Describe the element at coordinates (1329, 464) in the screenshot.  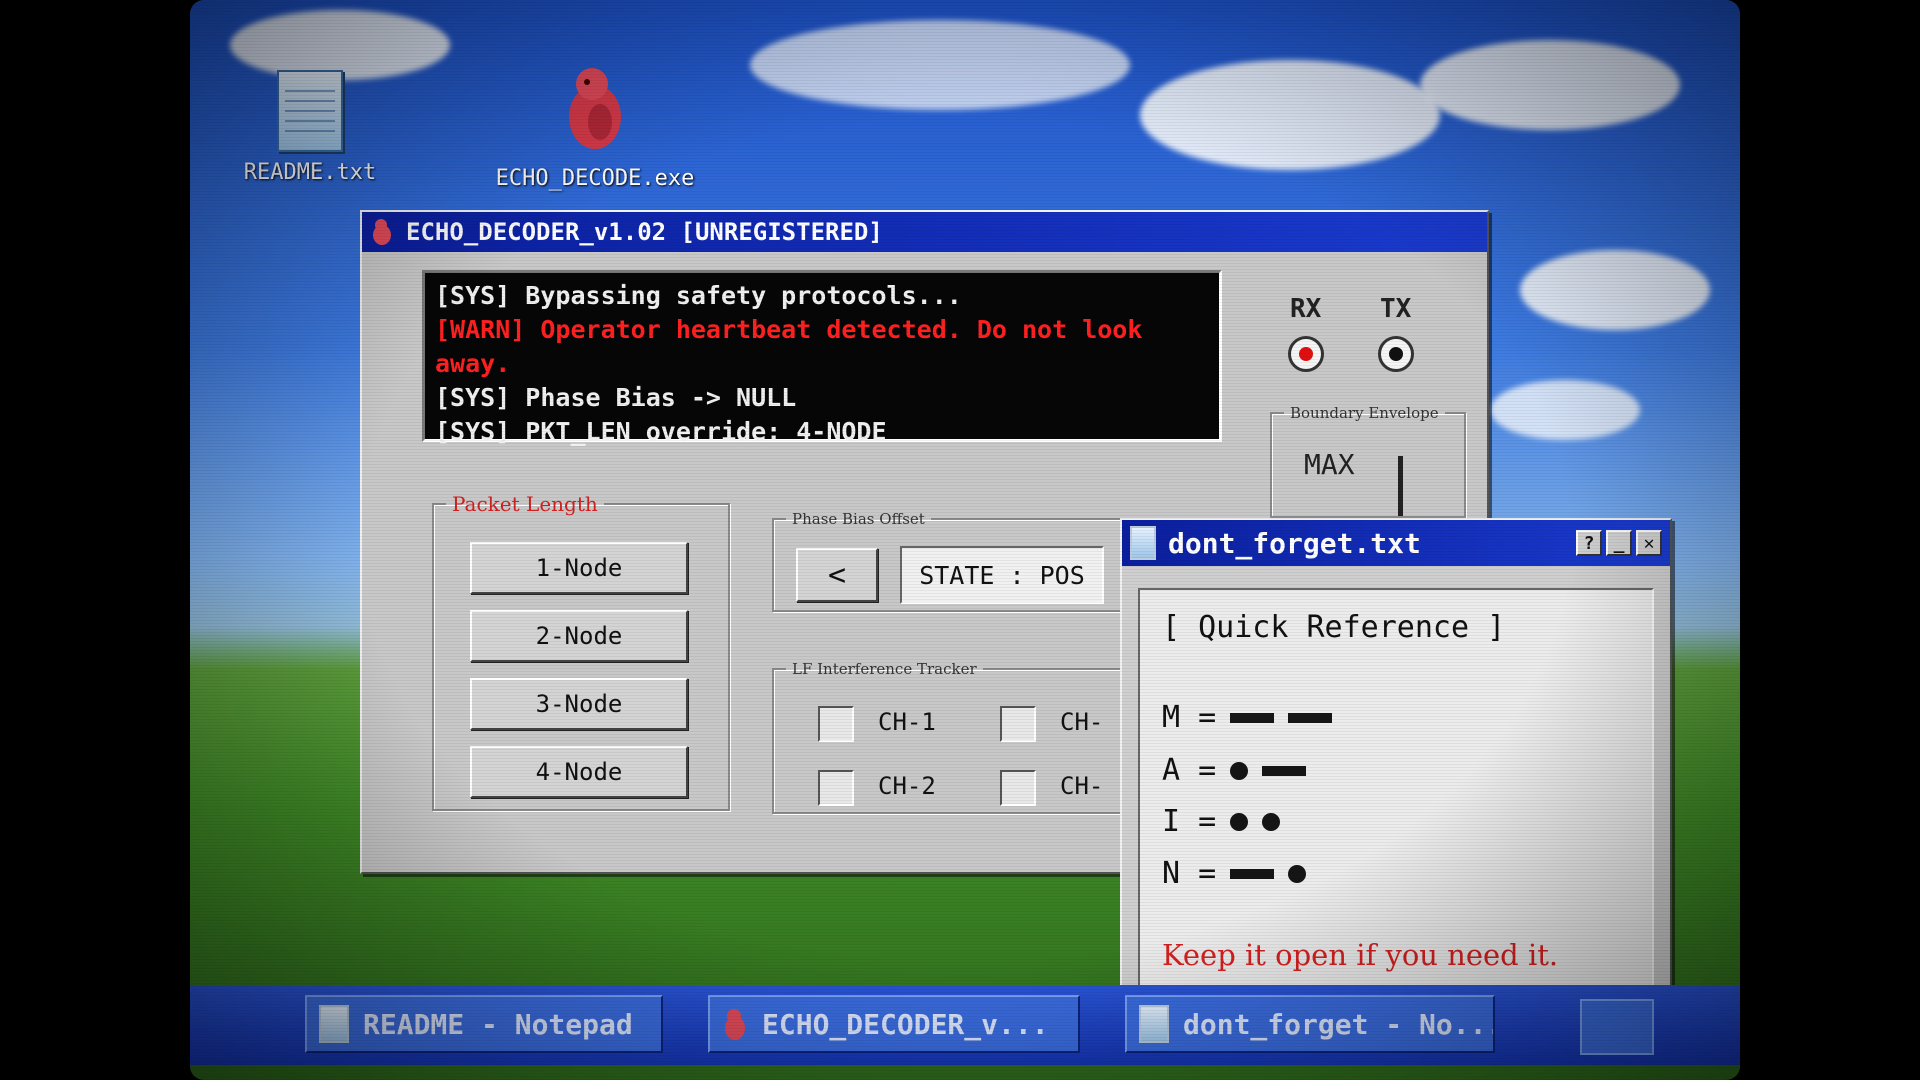
I see `boundary-envelope-value: MAX` at that location.